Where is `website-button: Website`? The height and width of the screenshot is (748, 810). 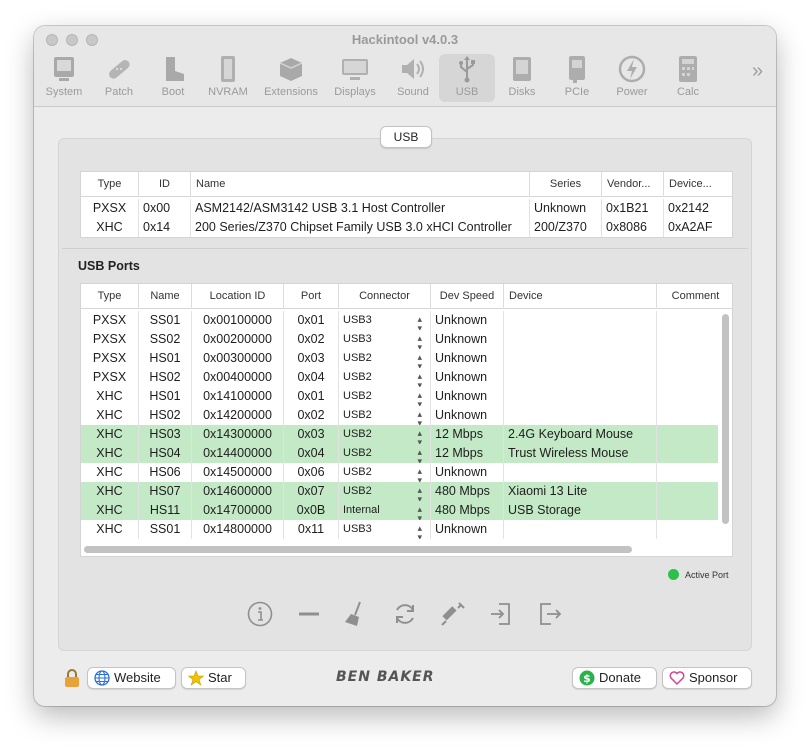
website-button: Website is located at coordinates (131, 678).